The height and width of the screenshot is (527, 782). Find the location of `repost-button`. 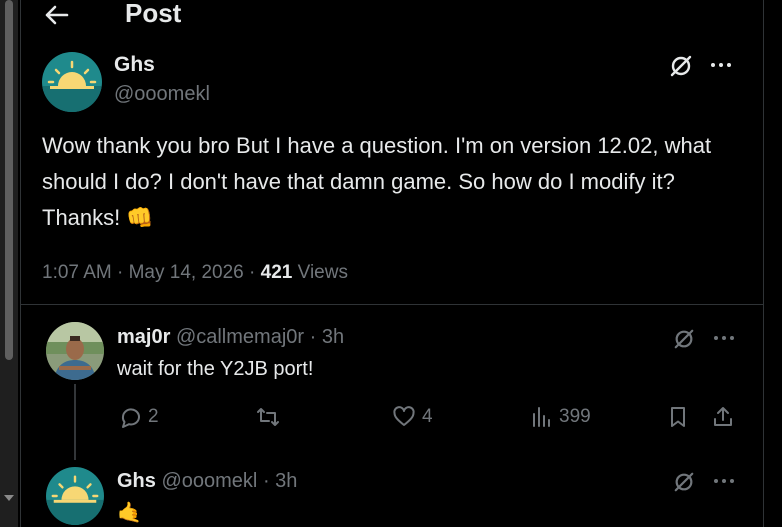

repost-button is located at coordinates (271, 417).